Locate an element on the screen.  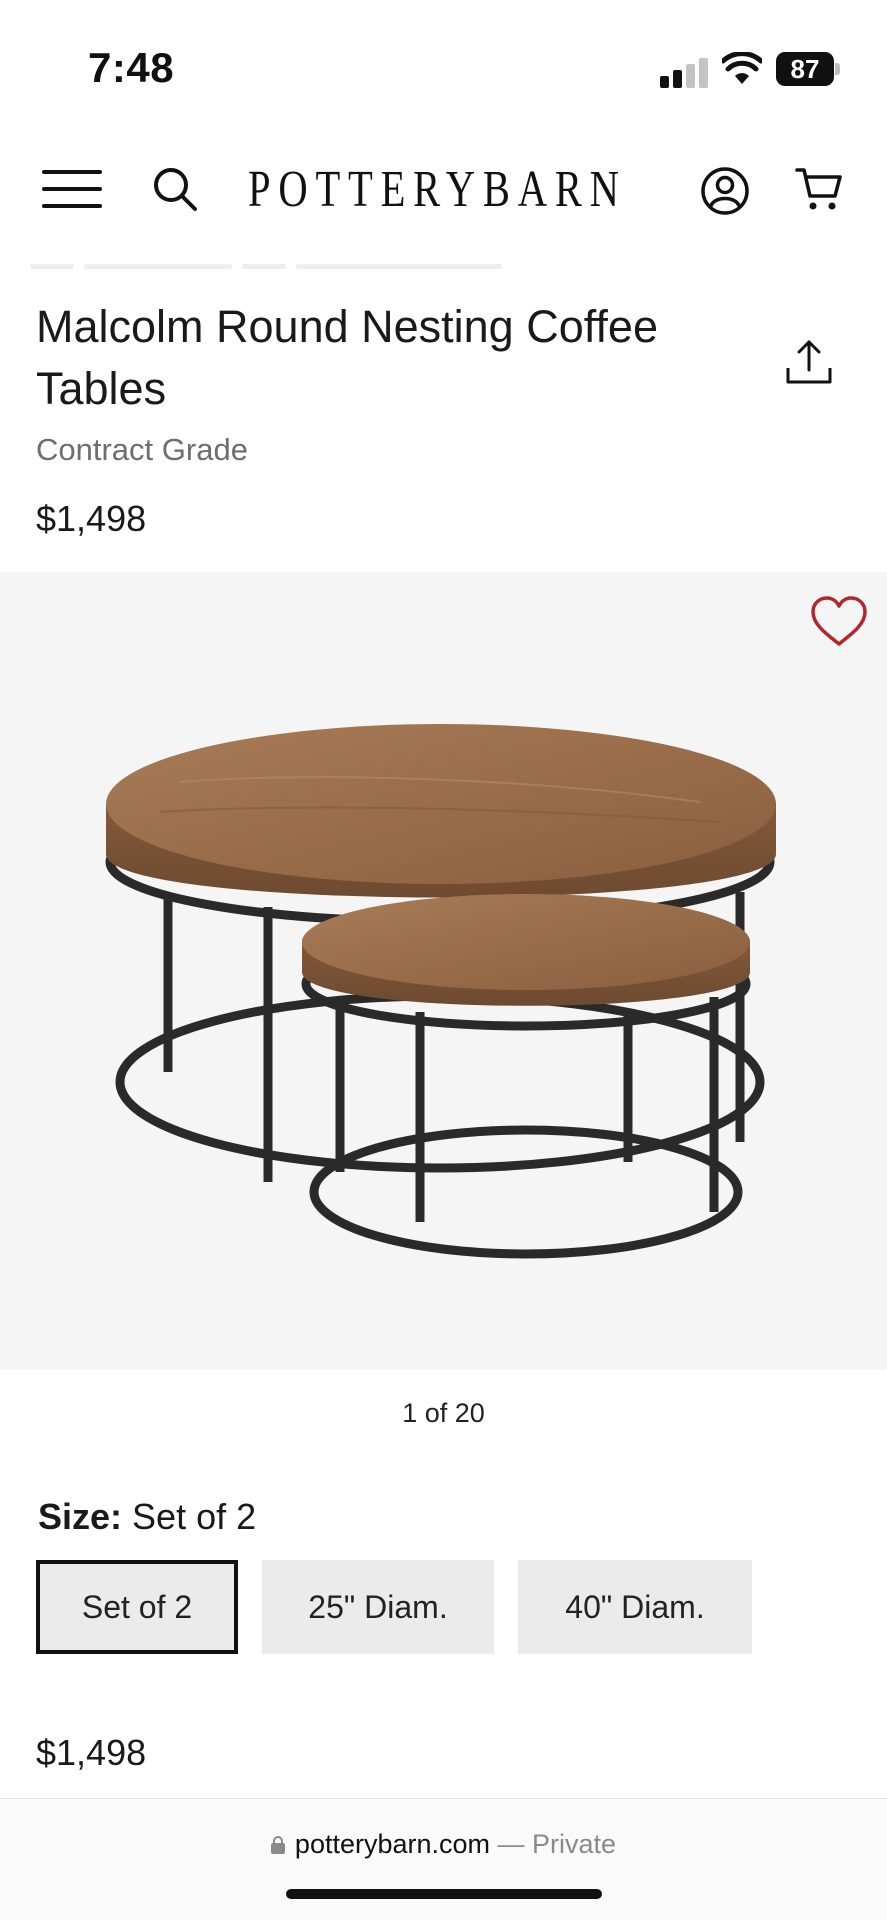
url-display: potterybarn.com — Private is located at coordinates (443, 1844).